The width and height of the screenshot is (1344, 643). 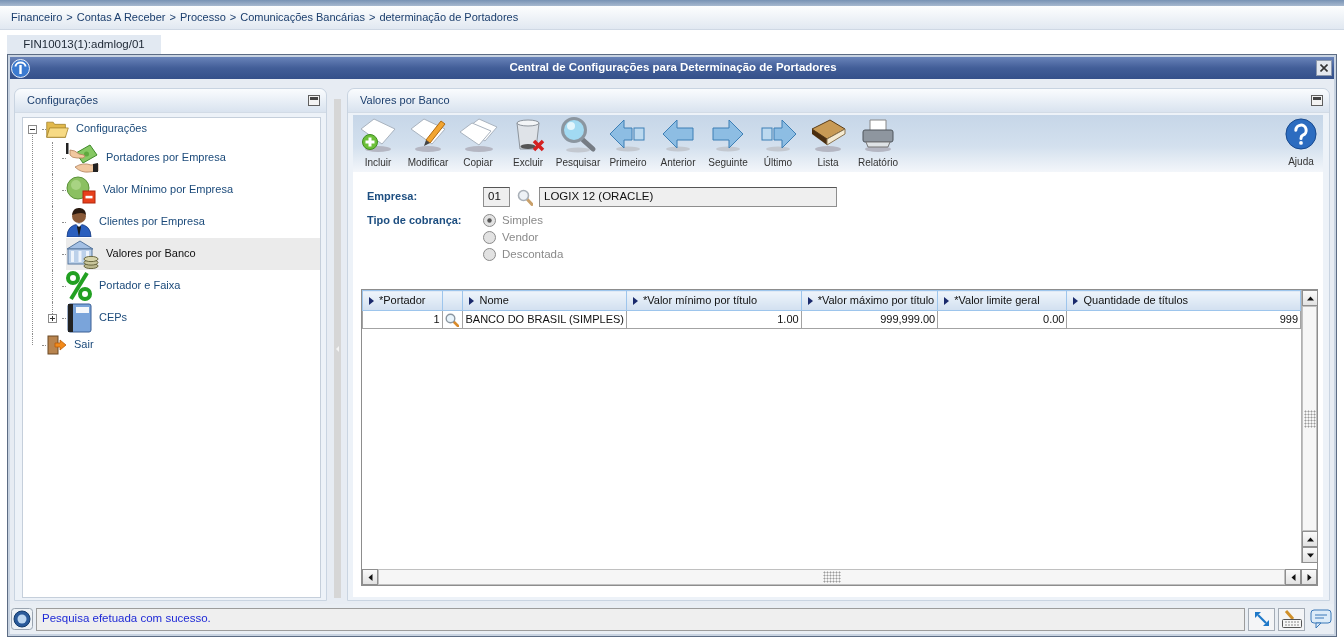 I want to click on panel-title: Valores por Banco, so click(x=405, y=100).